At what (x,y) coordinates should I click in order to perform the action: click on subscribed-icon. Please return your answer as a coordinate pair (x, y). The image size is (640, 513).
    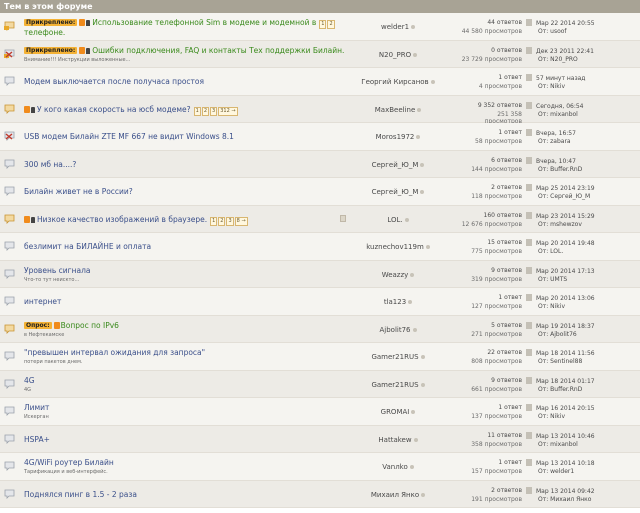
    Looking at the image, I should click on (88, 50).